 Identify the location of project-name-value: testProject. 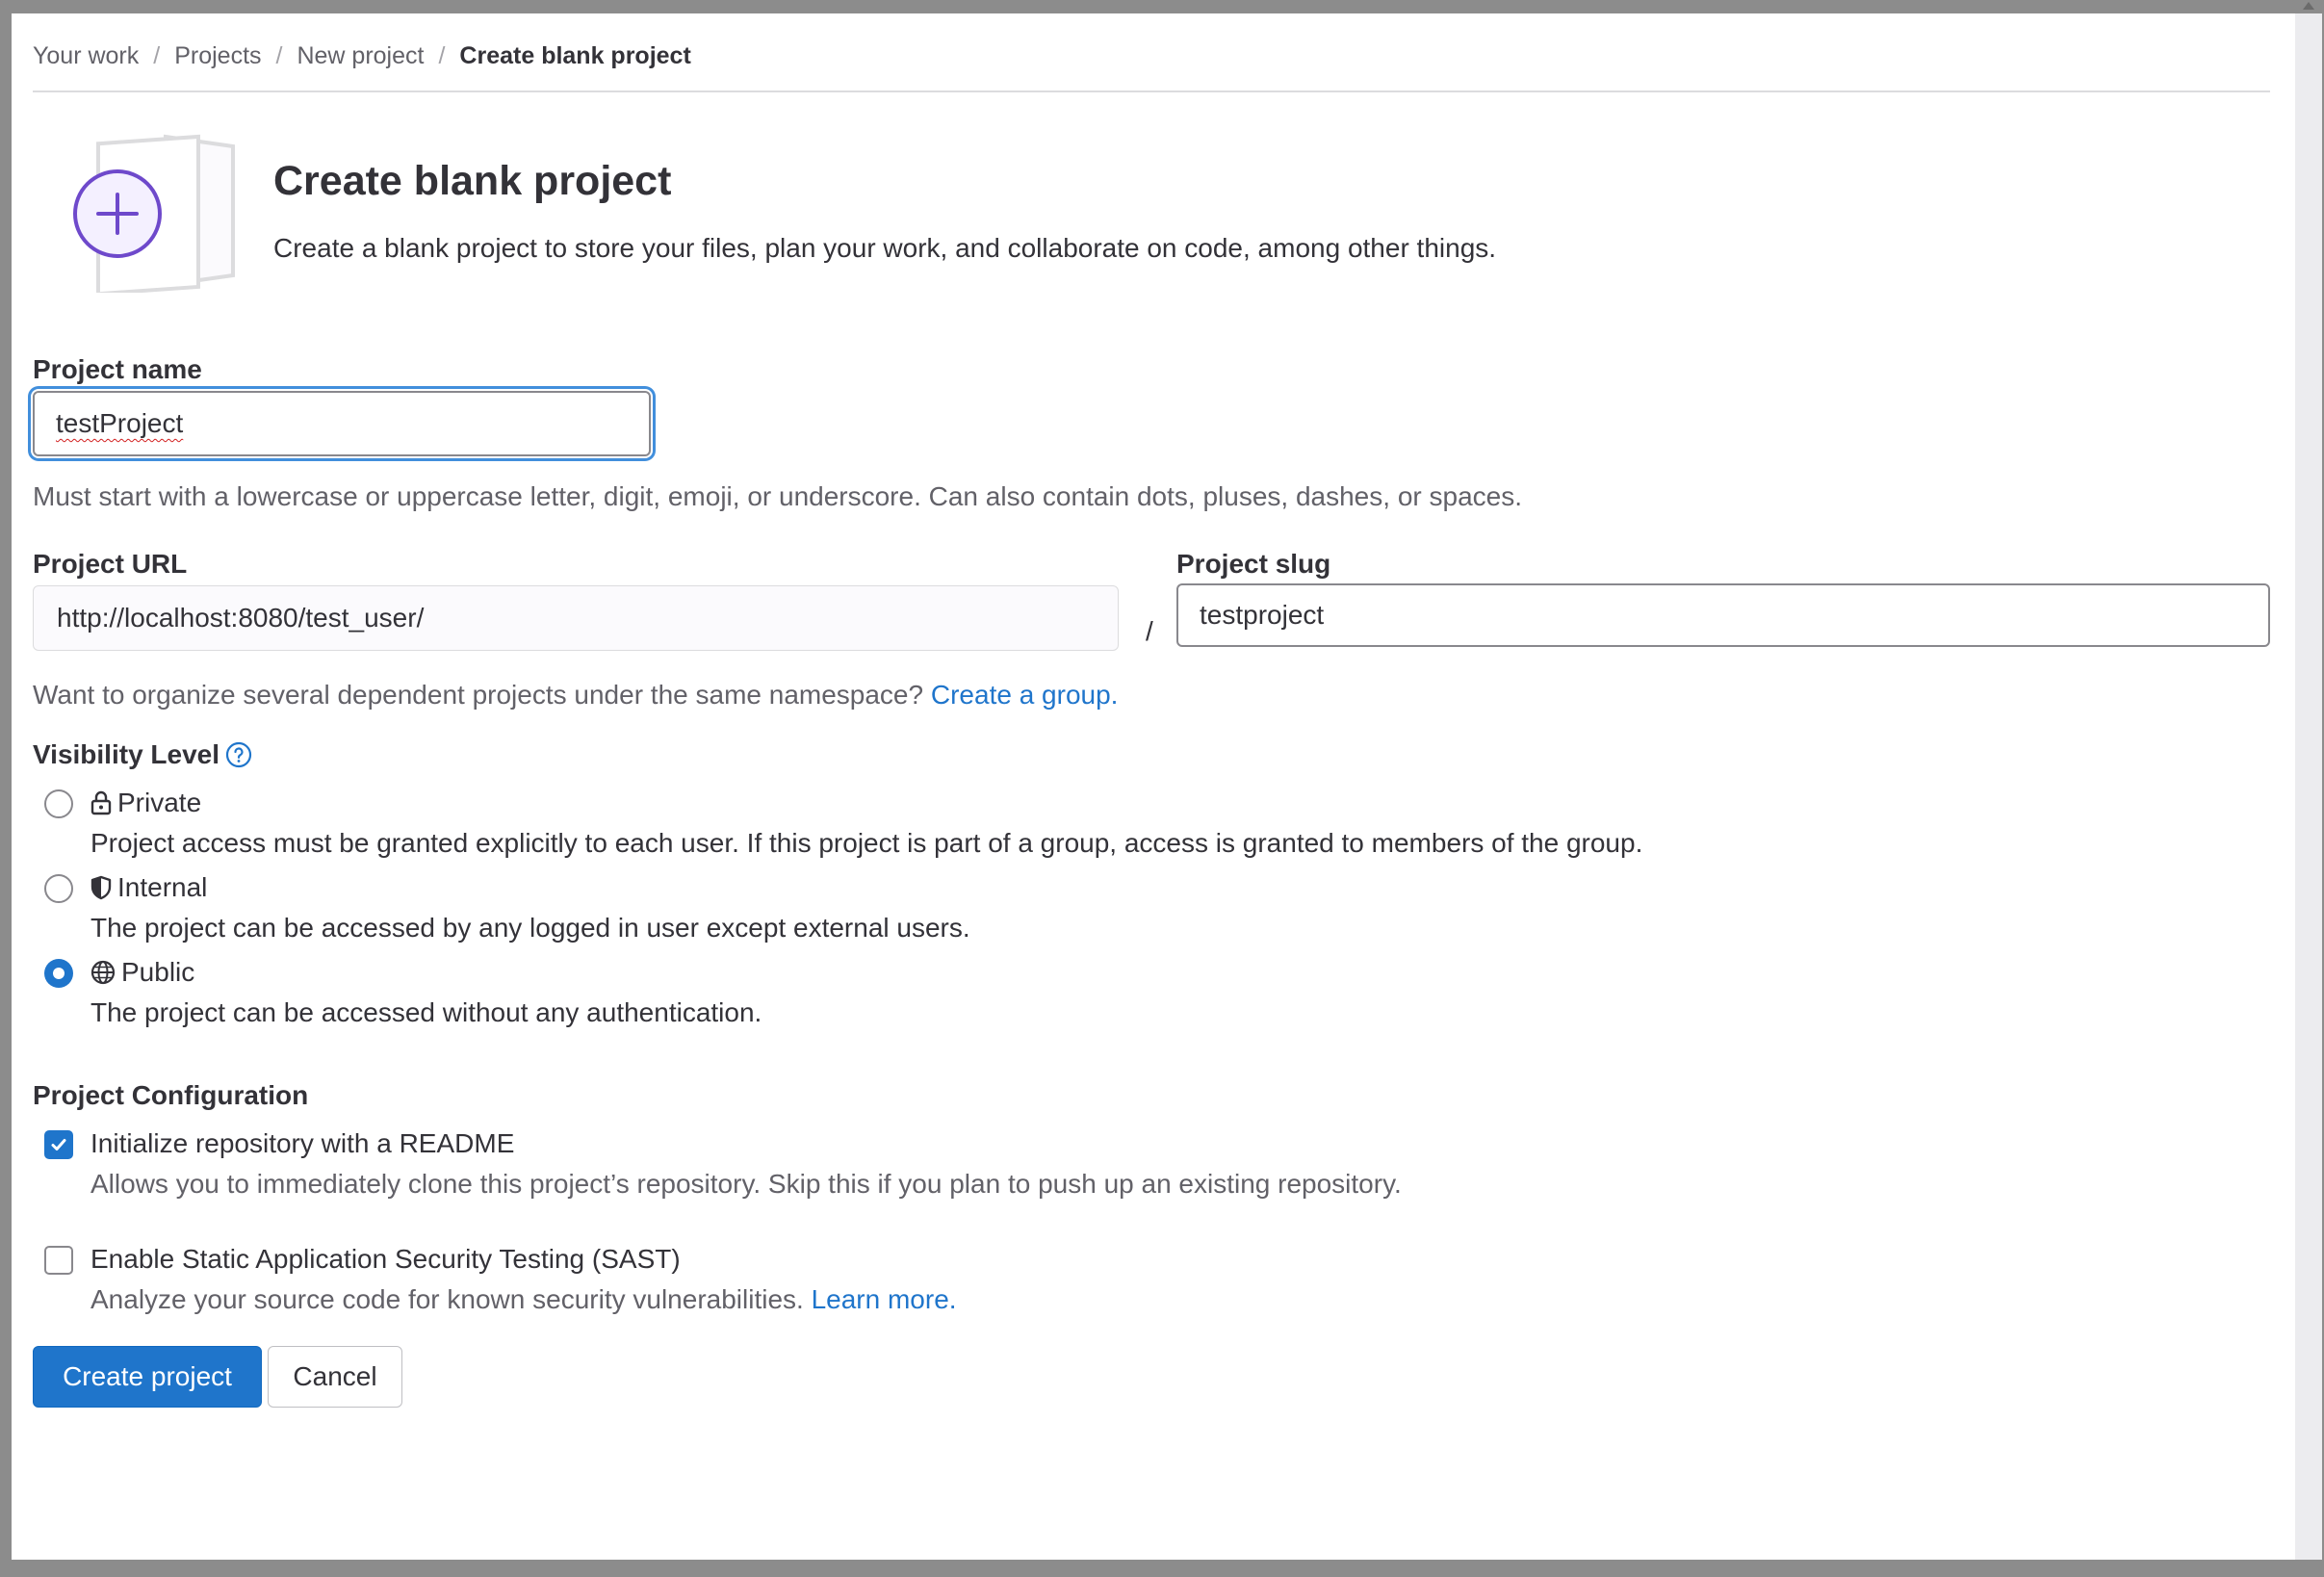
(120, 423).